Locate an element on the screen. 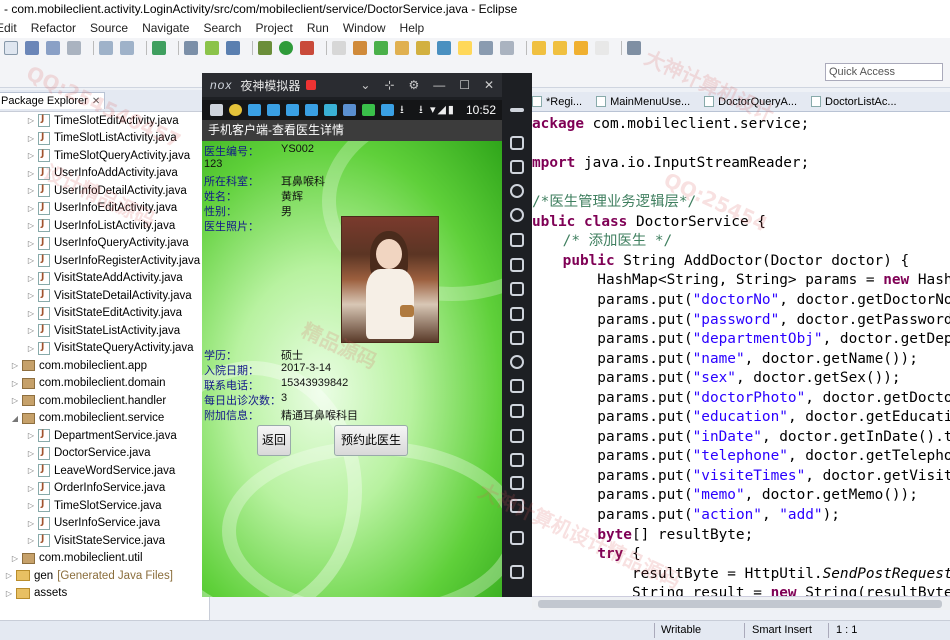  tree-item: ▷ UserInfoQueryActivity.java is located at coordinates (104, 244).